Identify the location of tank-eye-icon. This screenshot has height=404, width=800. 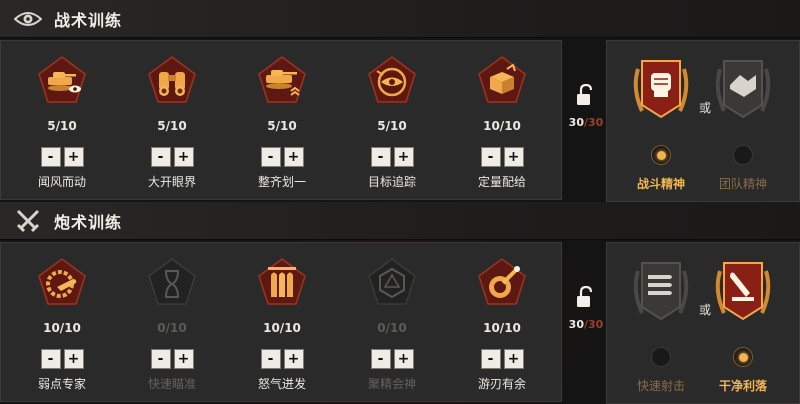
(62, 79).